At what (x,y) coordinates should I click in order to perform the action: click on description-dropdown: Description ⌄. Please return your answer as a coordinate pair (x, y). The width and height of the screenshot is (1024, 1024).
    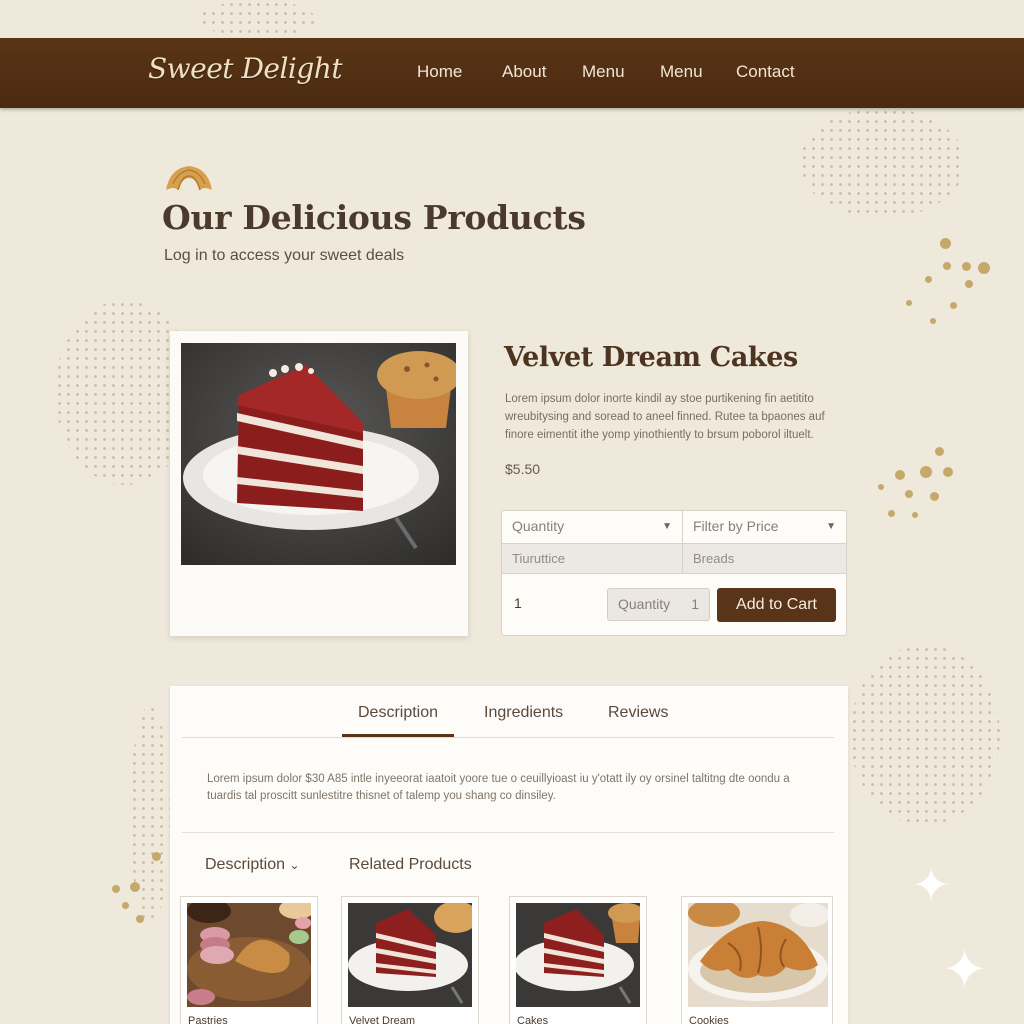
    Looking at the image, I should click on (252, 865).